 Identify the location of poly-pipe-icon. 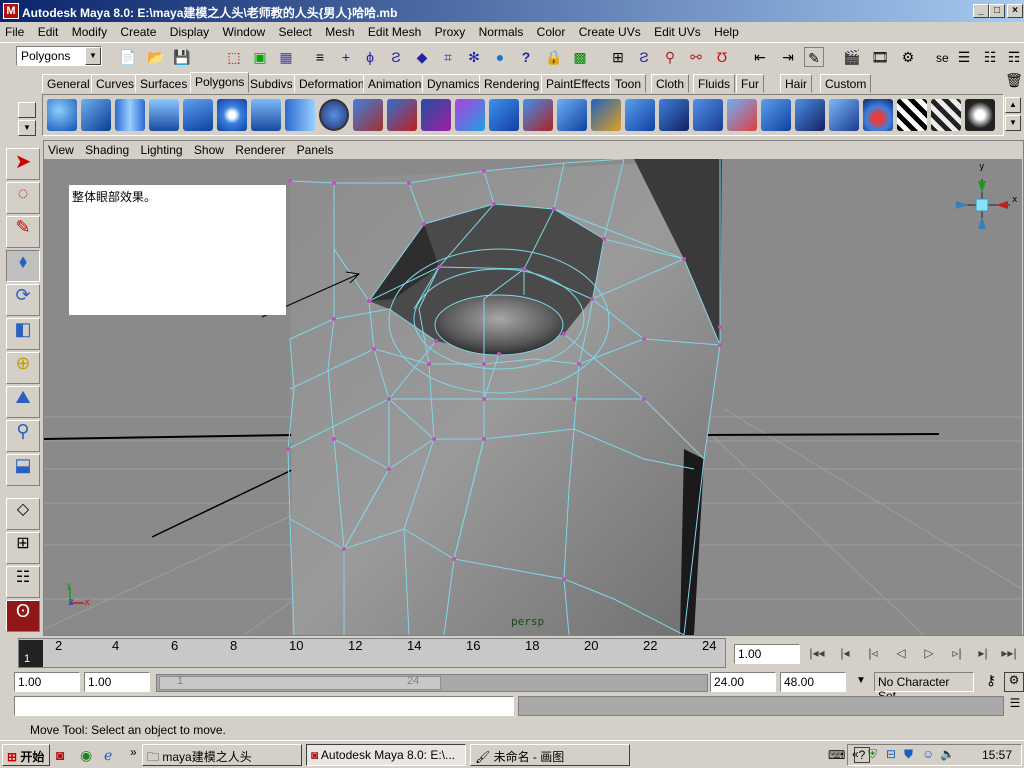
(300, 115).